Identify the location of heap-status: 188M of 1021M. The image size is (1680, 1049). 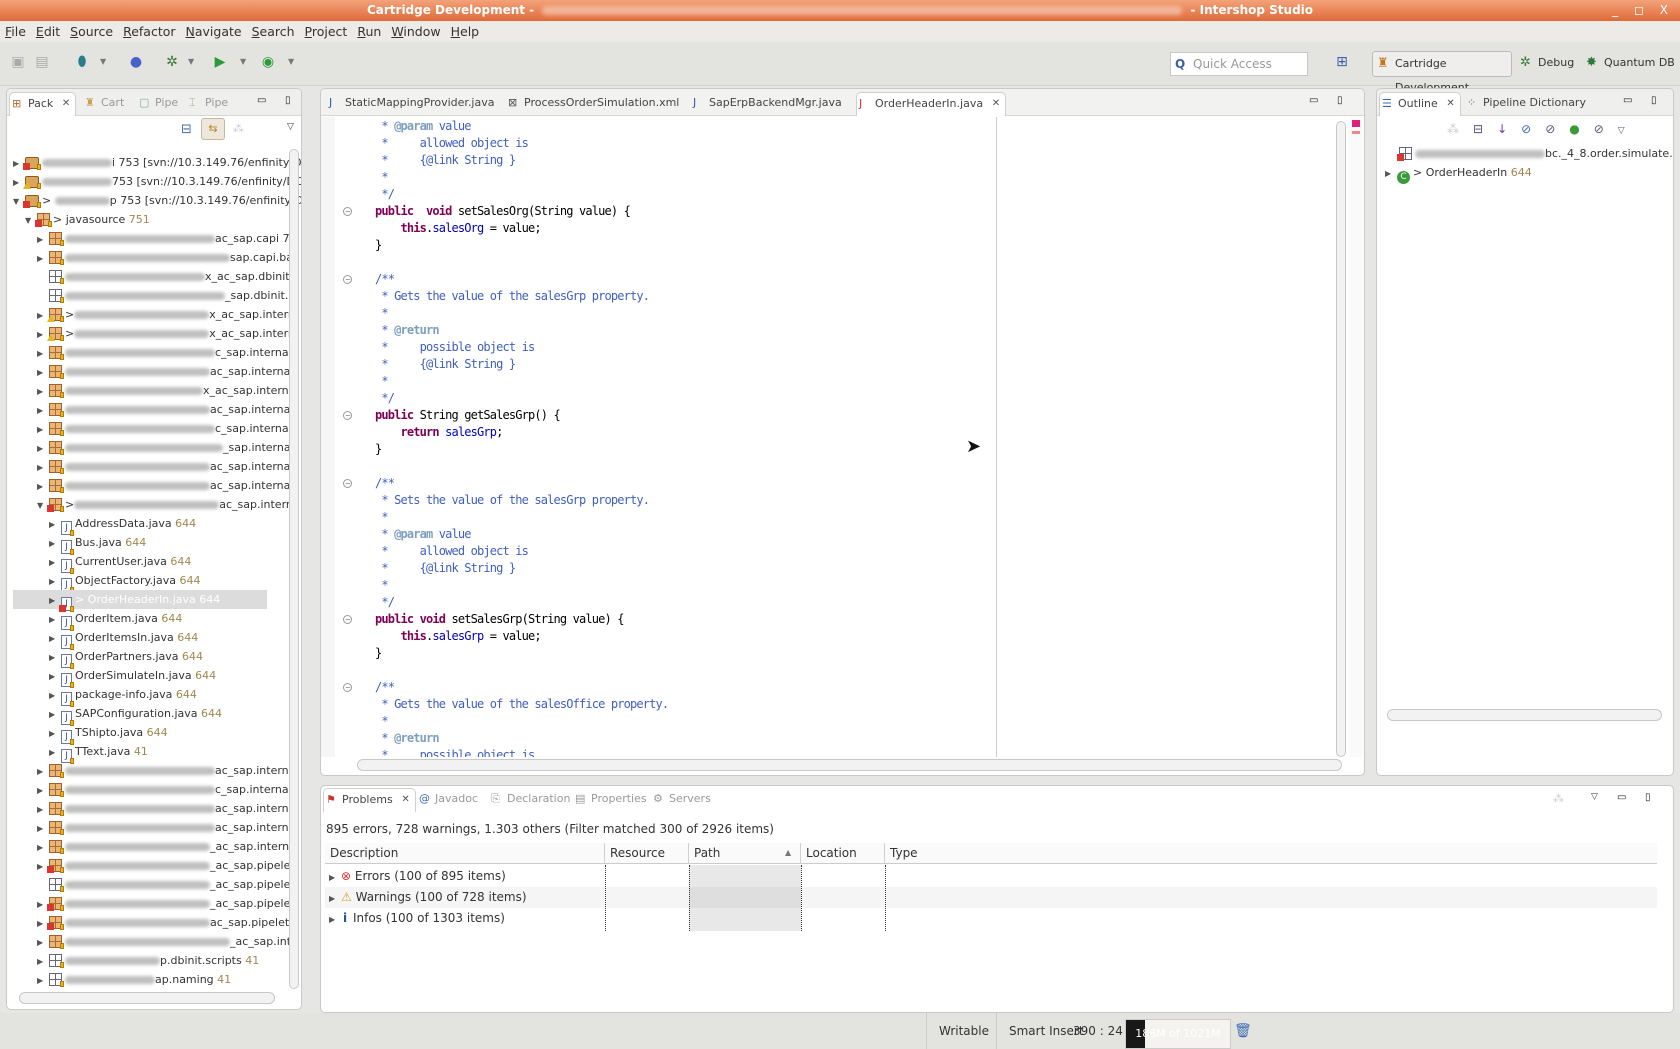
(1178, 1034).